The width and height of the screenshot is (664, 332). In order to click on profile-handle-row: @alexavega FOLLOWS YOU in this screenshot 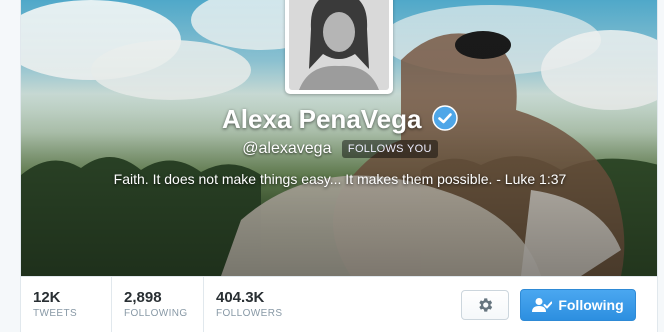, I will do `click(339, 149)`.